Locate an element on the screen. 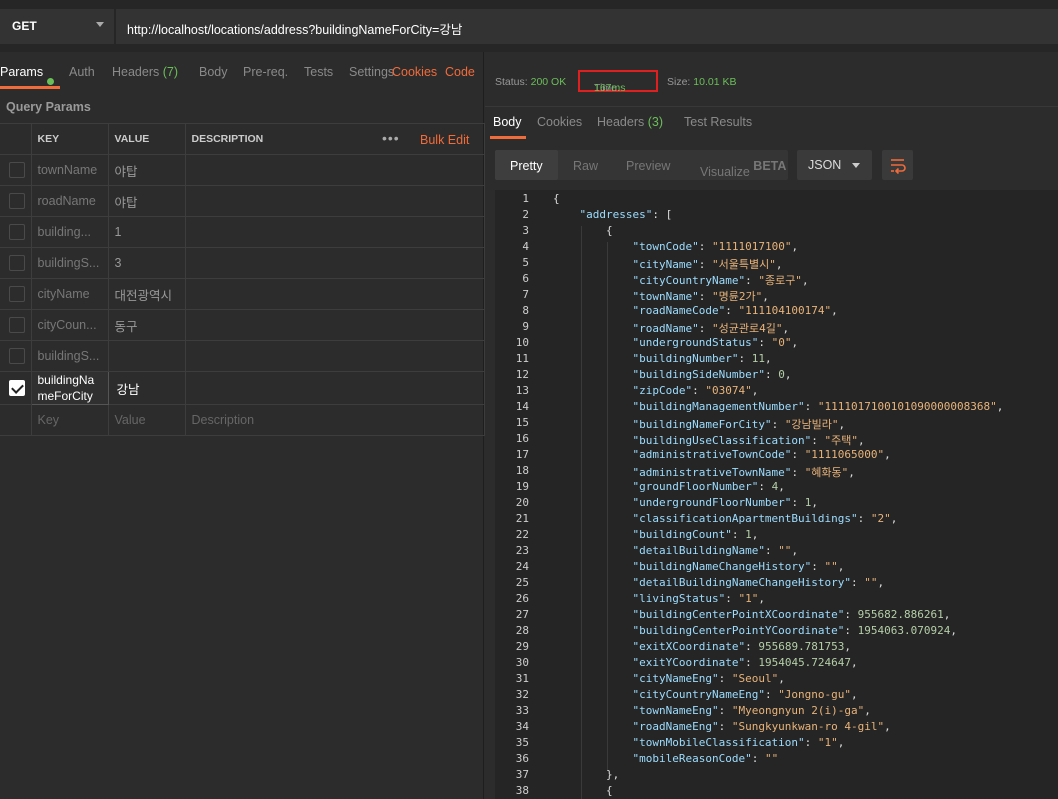 The image size is (1058, 799). table-row: roadName 야탑 is located at coordinates (242, 201).